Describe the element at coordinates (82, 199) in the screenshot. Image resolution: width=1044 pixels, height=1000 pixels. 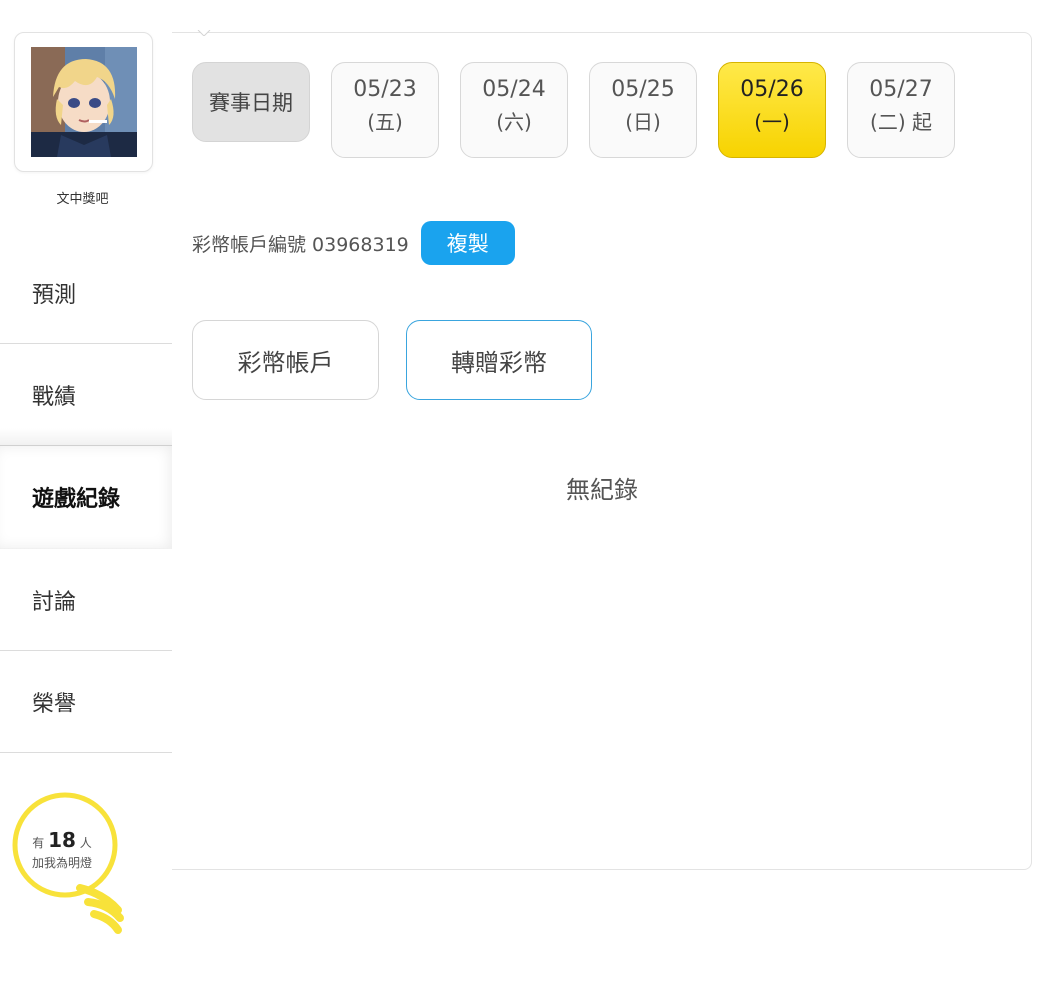
I see `username: 文中獎吧` at that location.